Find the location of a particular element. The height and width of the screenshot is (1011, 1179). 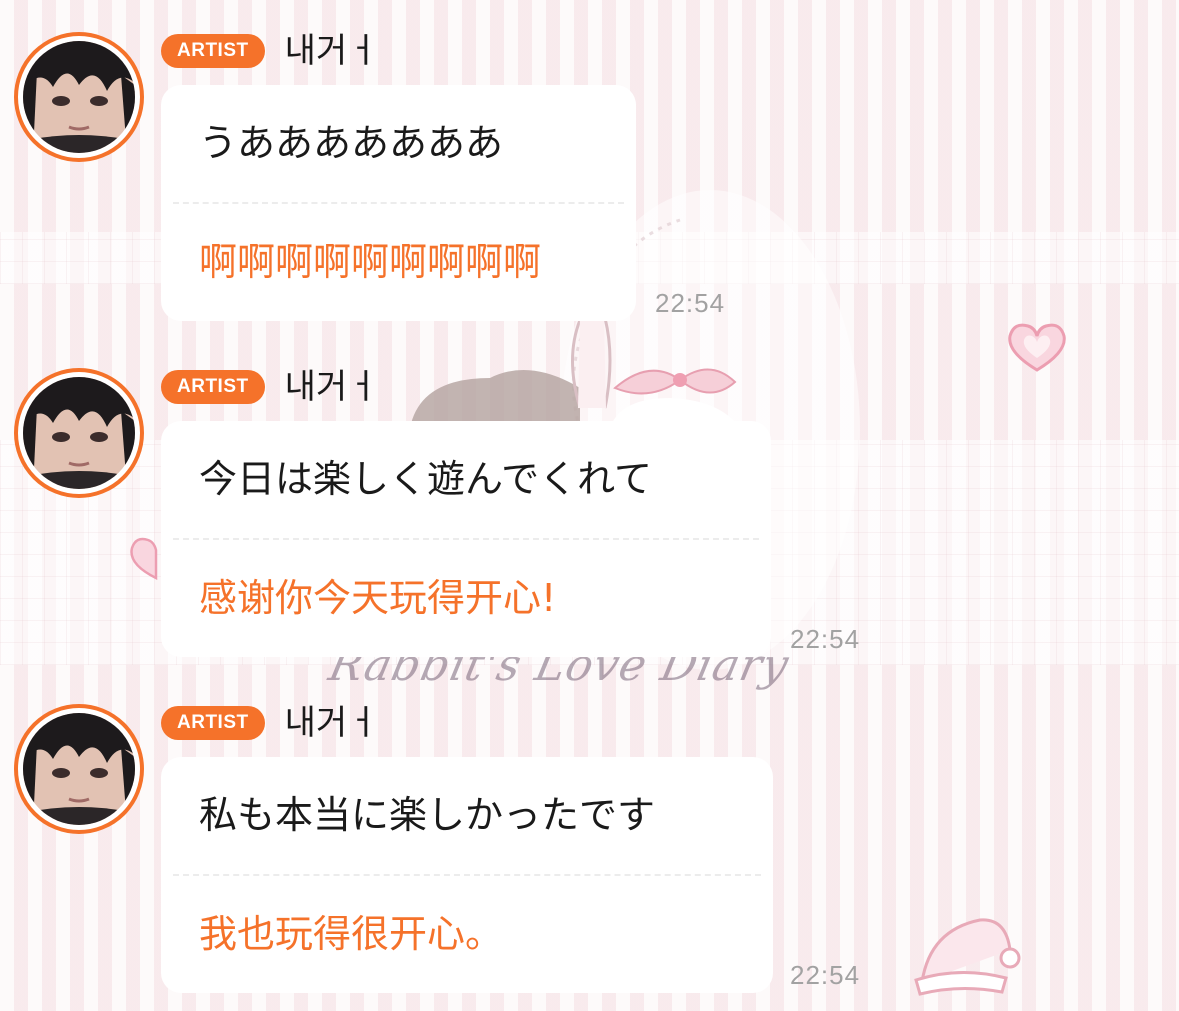

original-text: 私も本当に楽しかったです is located at coordinates (427, 815).